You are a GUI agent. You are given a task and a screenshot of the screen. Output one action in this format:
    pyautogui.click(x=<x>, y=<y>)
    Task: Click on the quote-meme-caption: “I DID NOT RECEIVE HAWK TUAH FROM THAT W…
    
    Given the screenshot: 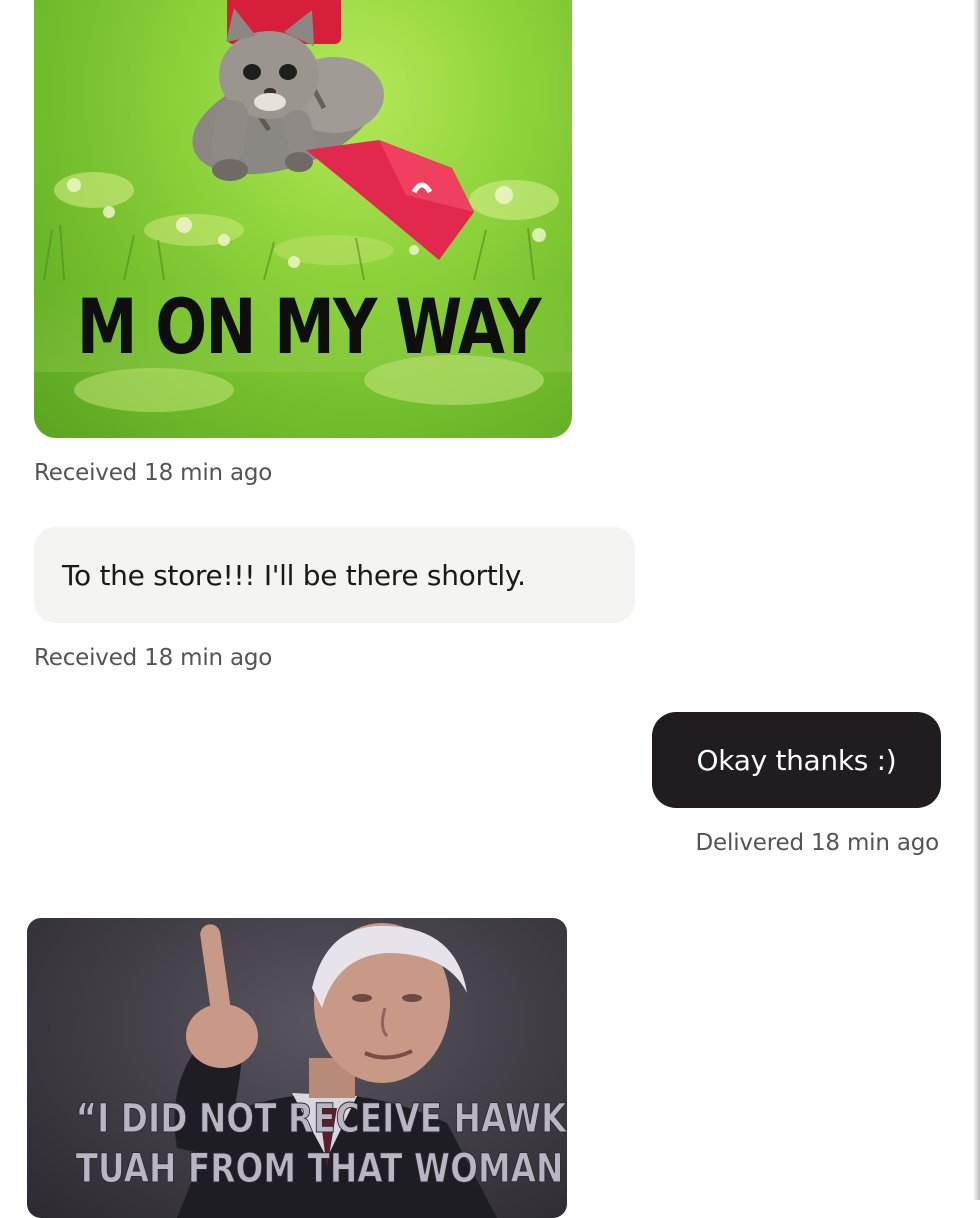 What is the action you would take?
    pyautogui.click(x=321, y=1144)
    